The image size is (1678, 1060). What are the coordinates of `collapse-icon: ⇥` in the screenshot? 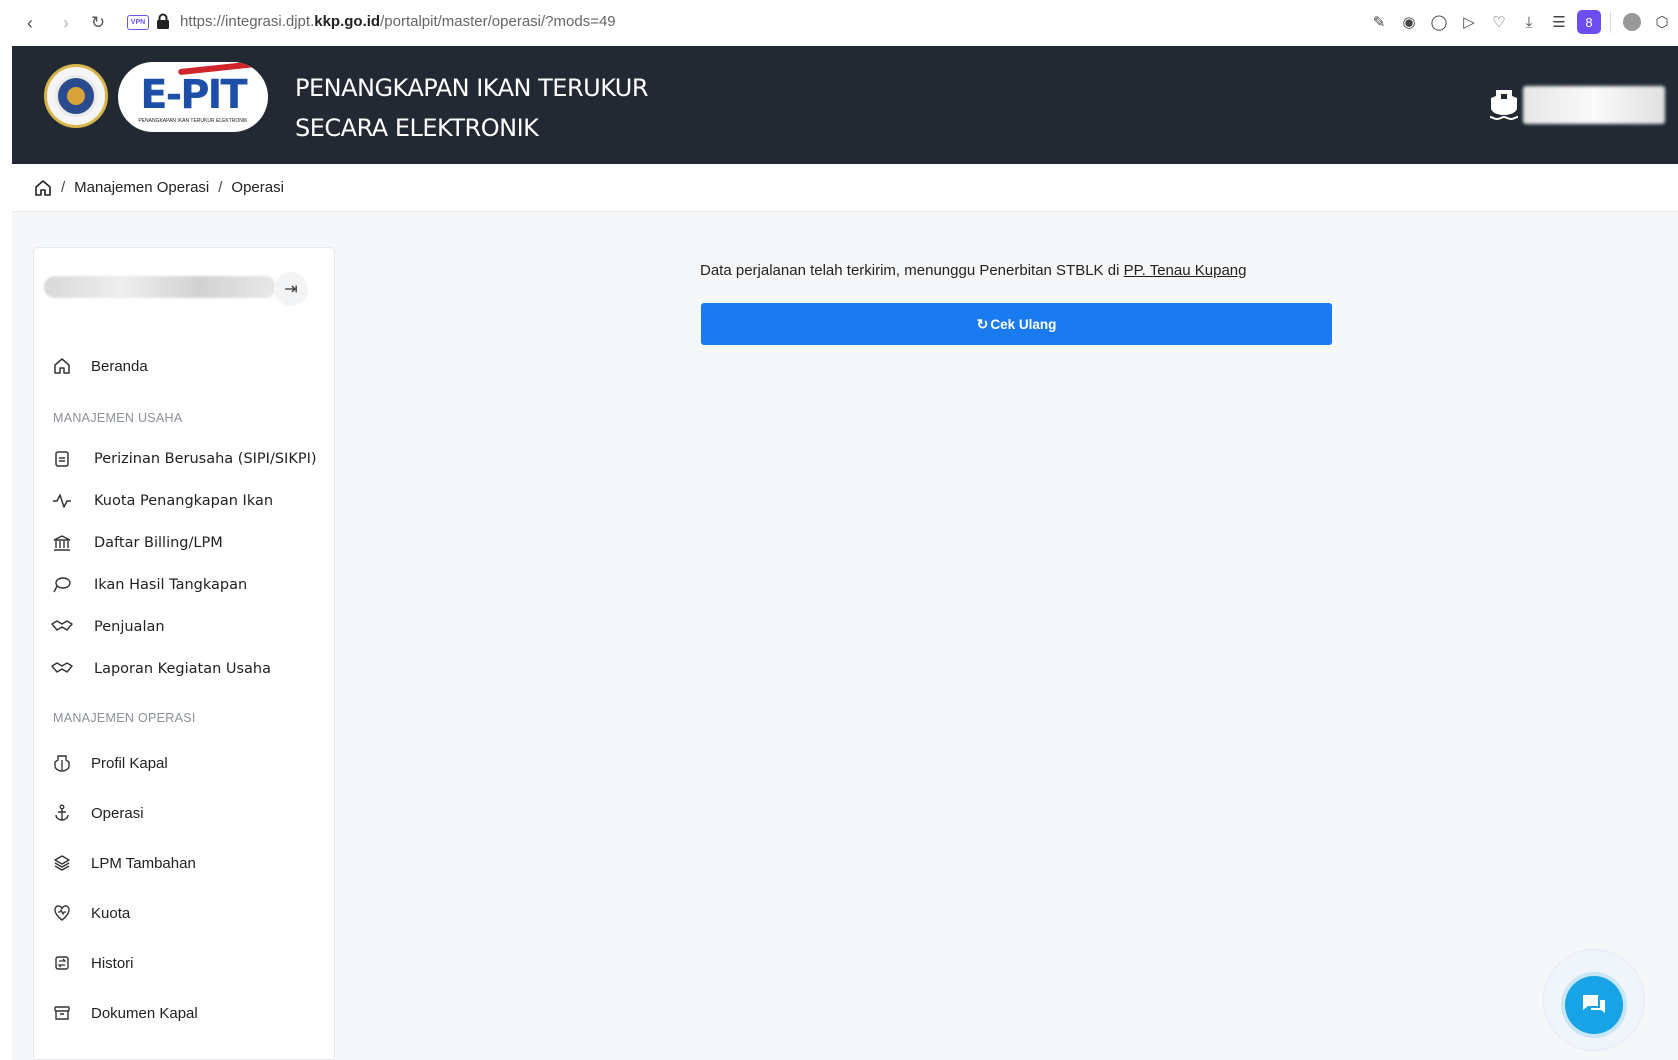 It's located at (291, 289).